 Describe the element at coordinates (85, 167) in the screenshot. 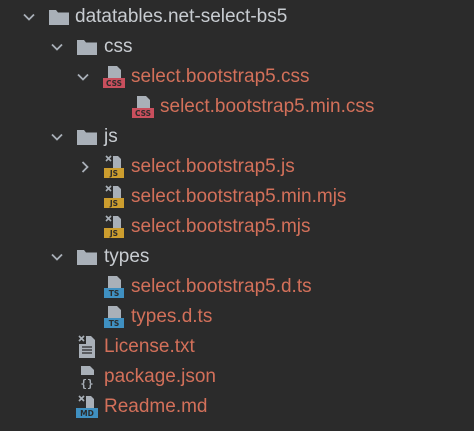

I see `chevron-right-icon` at that location.